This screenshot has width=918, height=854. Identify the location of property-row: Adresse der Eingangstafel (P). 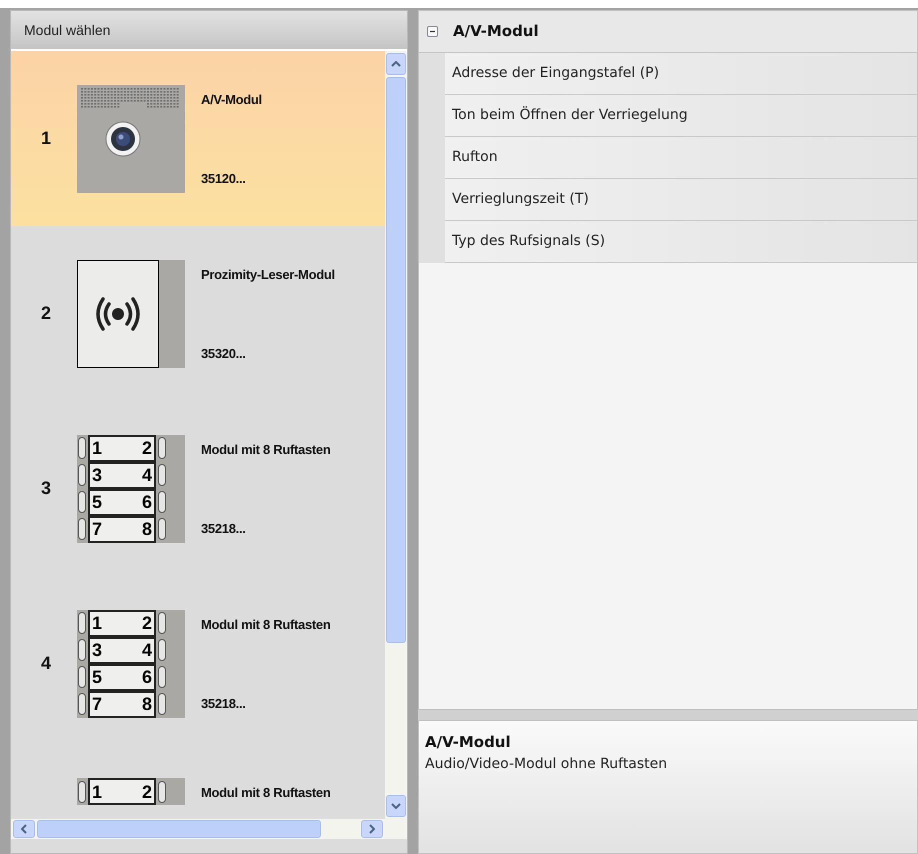
(681, 74).